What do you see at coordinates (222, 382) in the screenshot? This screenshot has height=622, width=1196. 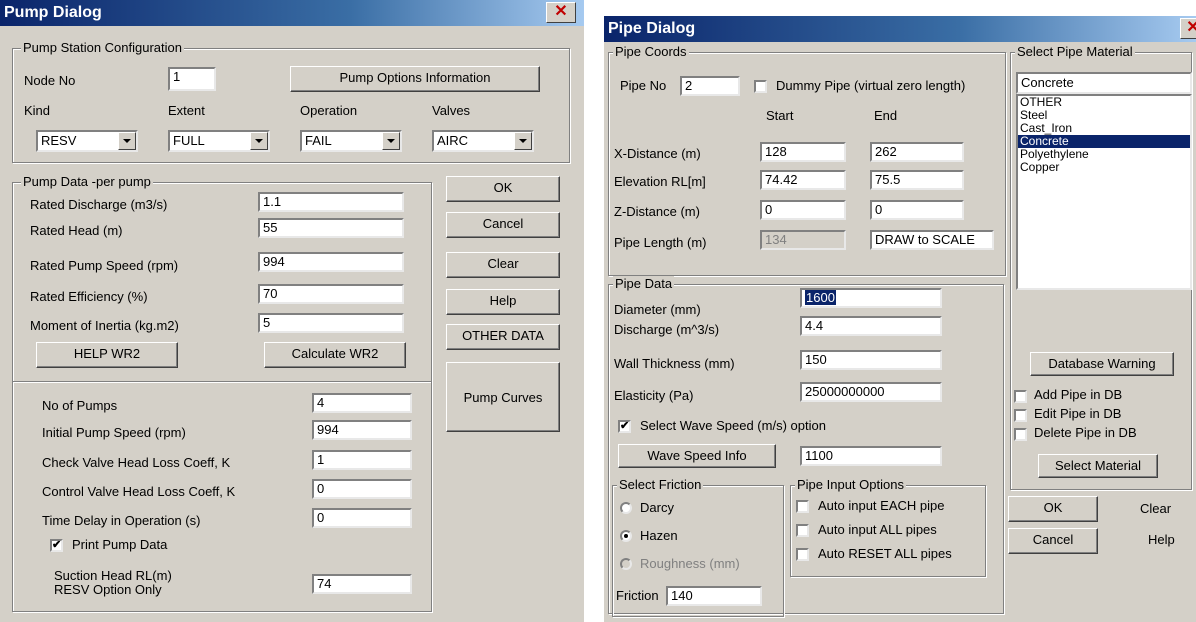 I see `divider` at bounding box center [222, 382].